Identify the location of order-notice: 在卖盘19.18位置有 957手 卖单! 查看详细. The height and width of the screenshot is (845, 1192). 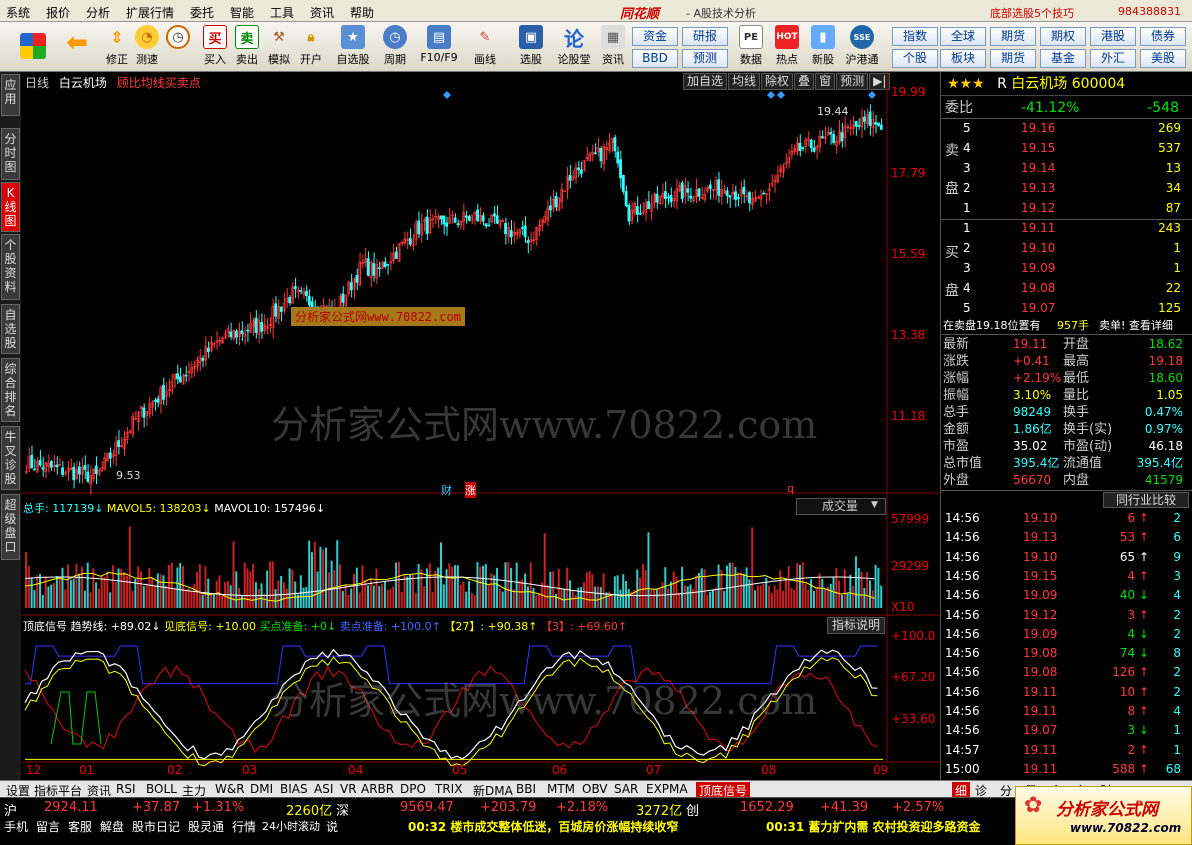
(1066, 325).